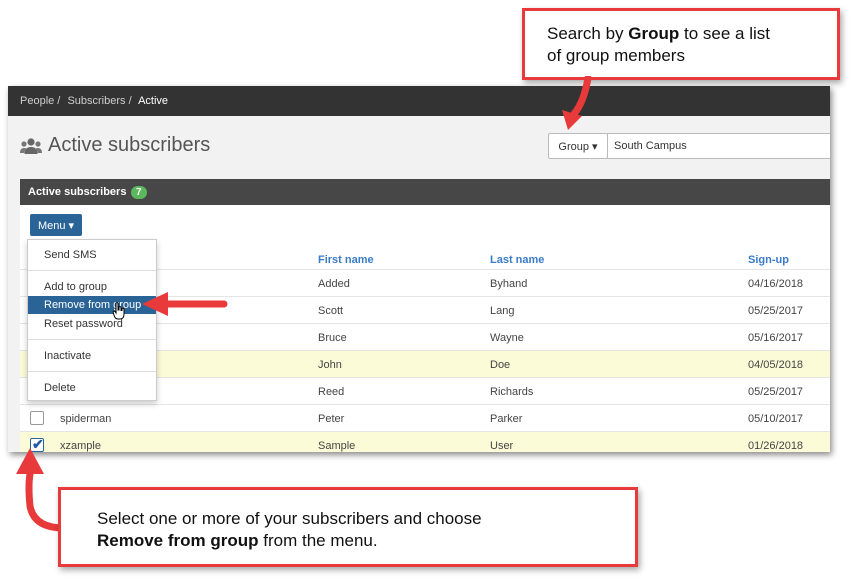 The width and height of the screenshot is (858, 580). Describe the element at coordinates (776, 419) in the screenshot. I see `signup-cell: 05/10/2017` at that location.